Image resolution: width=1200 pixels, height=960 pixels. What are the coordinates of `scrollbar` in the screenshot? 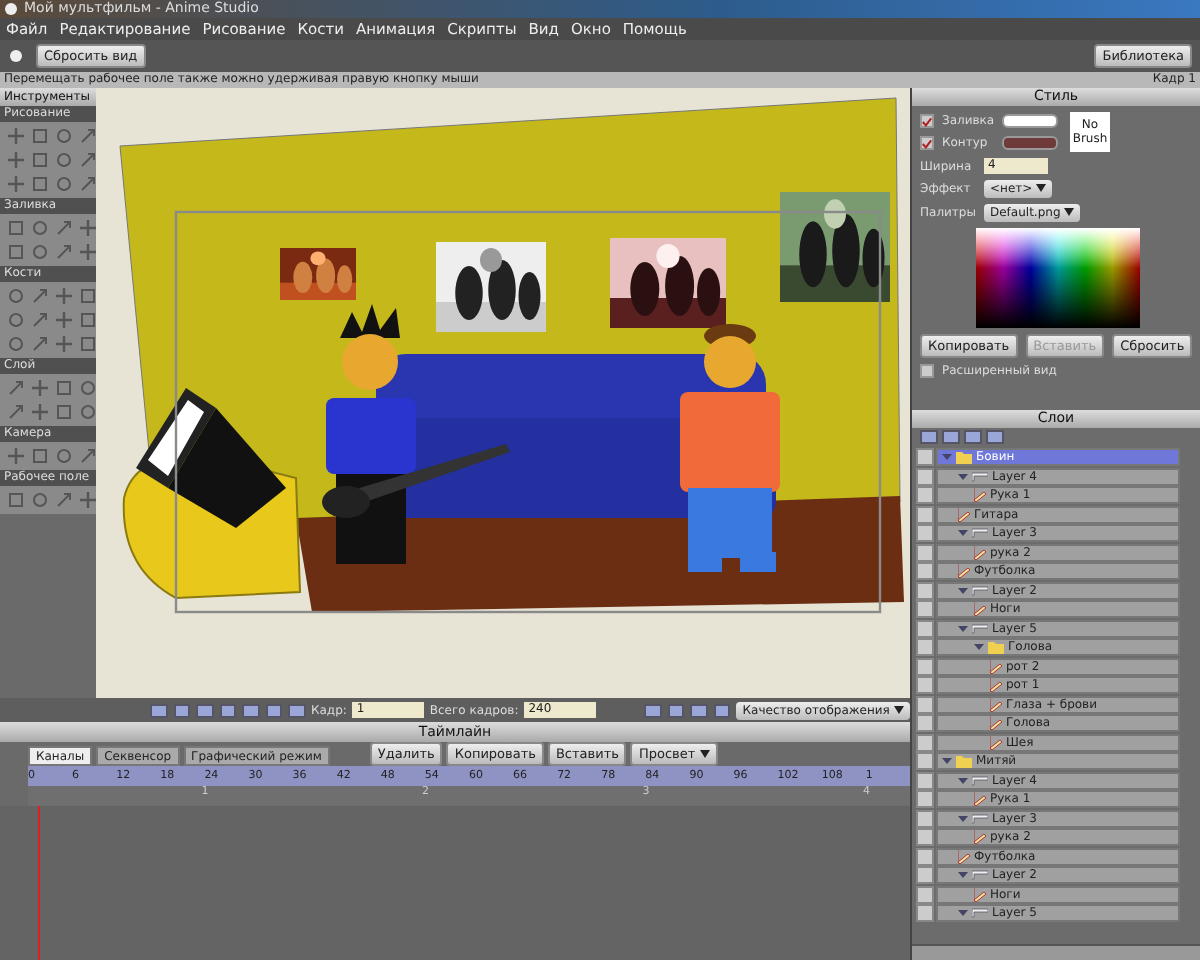 It's located at (1056, 952).